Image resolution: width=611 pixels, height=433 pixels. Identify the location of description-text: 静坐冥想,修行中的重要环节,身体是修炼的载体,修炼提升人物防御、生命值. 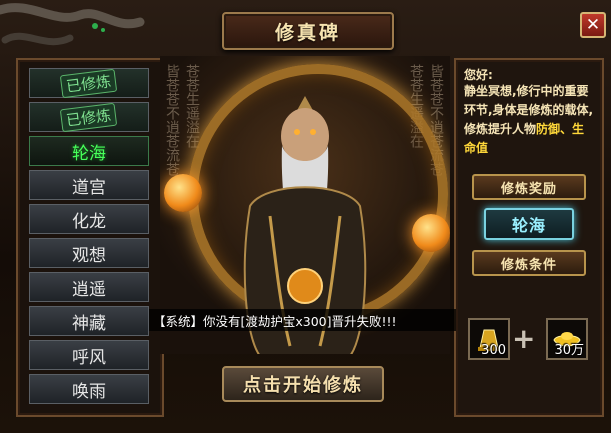
(530, 120).